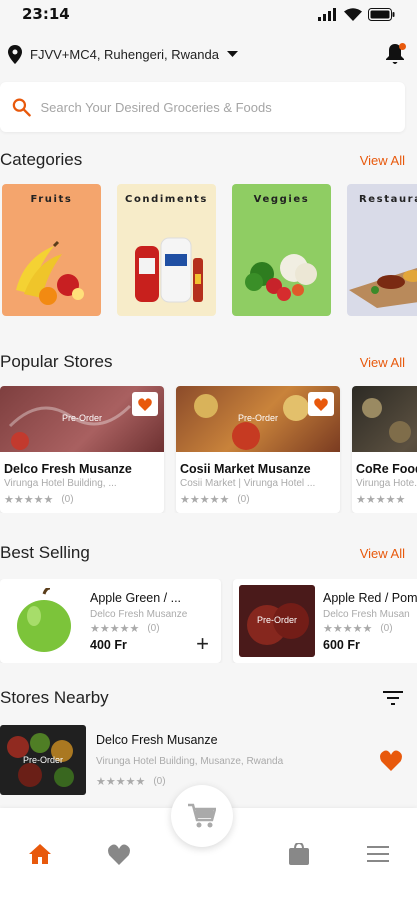  I want to click on nav-menu, so click(378, 854).